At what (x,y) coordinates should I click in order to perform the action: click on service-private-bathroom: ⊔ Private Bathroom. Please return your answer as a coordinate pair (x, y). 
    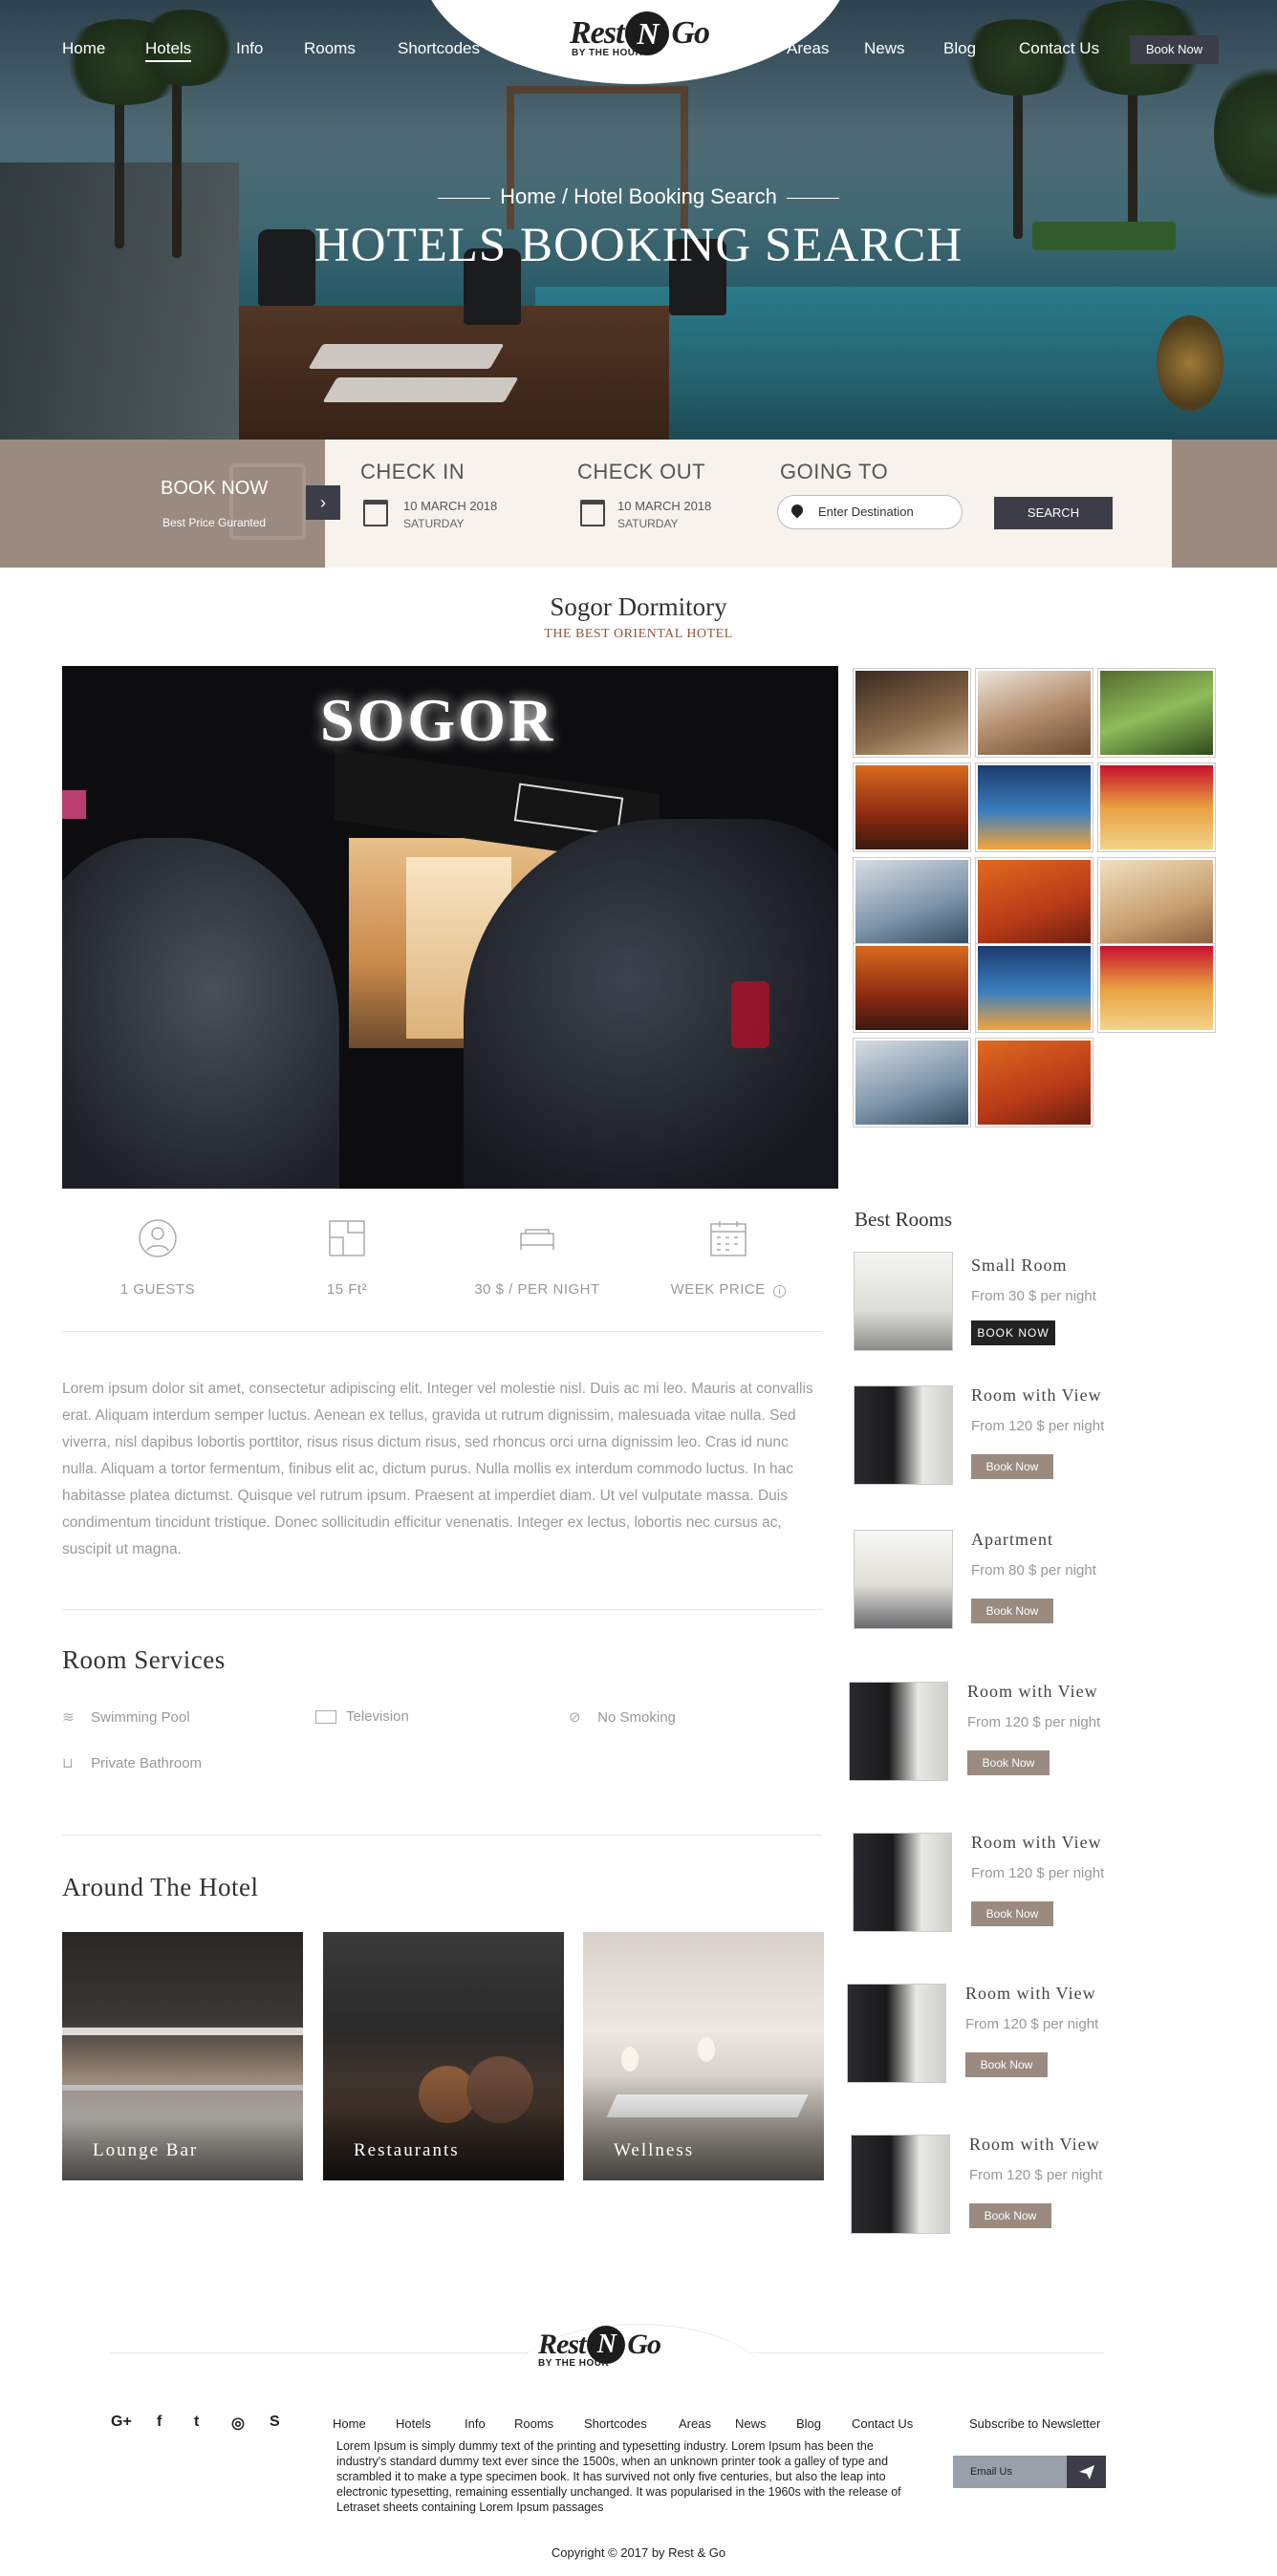
    Looking at the image, I should click on (132, 1763).